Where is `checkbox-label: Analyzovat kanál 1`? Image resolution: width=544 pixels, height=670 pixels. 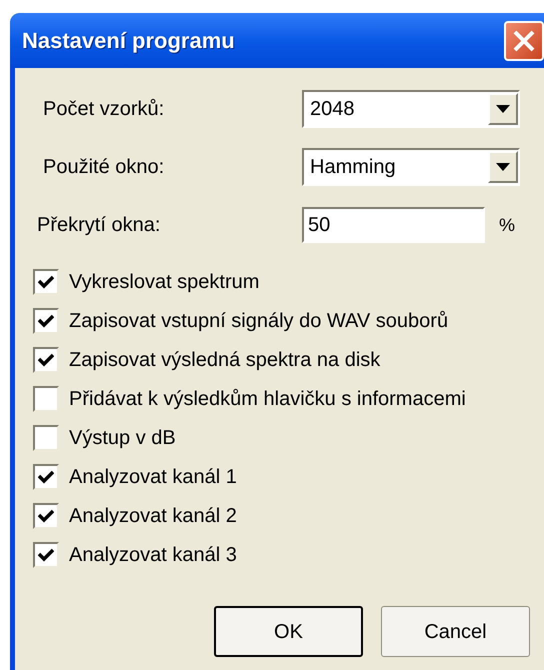 checkbox-label: Analyzovat kanál 1 is located at coordinates (153, 477).